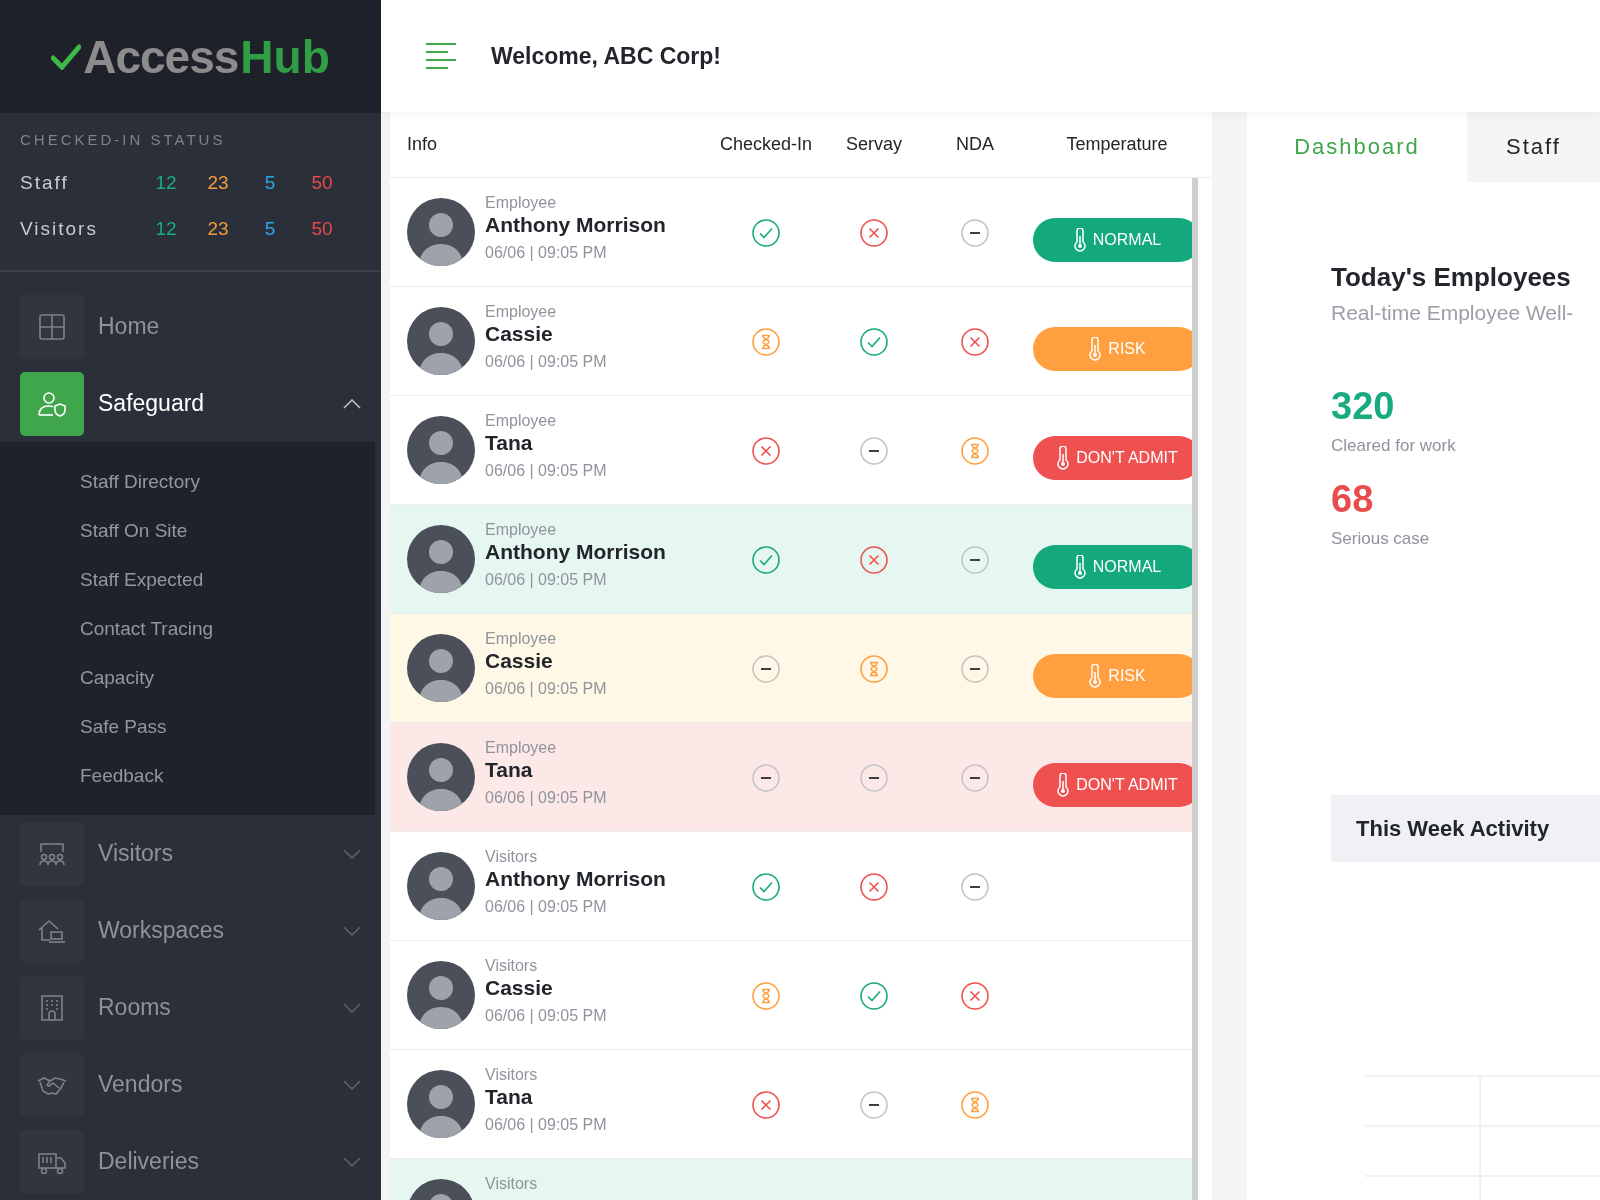 Image resolution: width=1600 pixels, height=1200 pixels. I want to click on submenu-item: Feedback, so click(187, 774).